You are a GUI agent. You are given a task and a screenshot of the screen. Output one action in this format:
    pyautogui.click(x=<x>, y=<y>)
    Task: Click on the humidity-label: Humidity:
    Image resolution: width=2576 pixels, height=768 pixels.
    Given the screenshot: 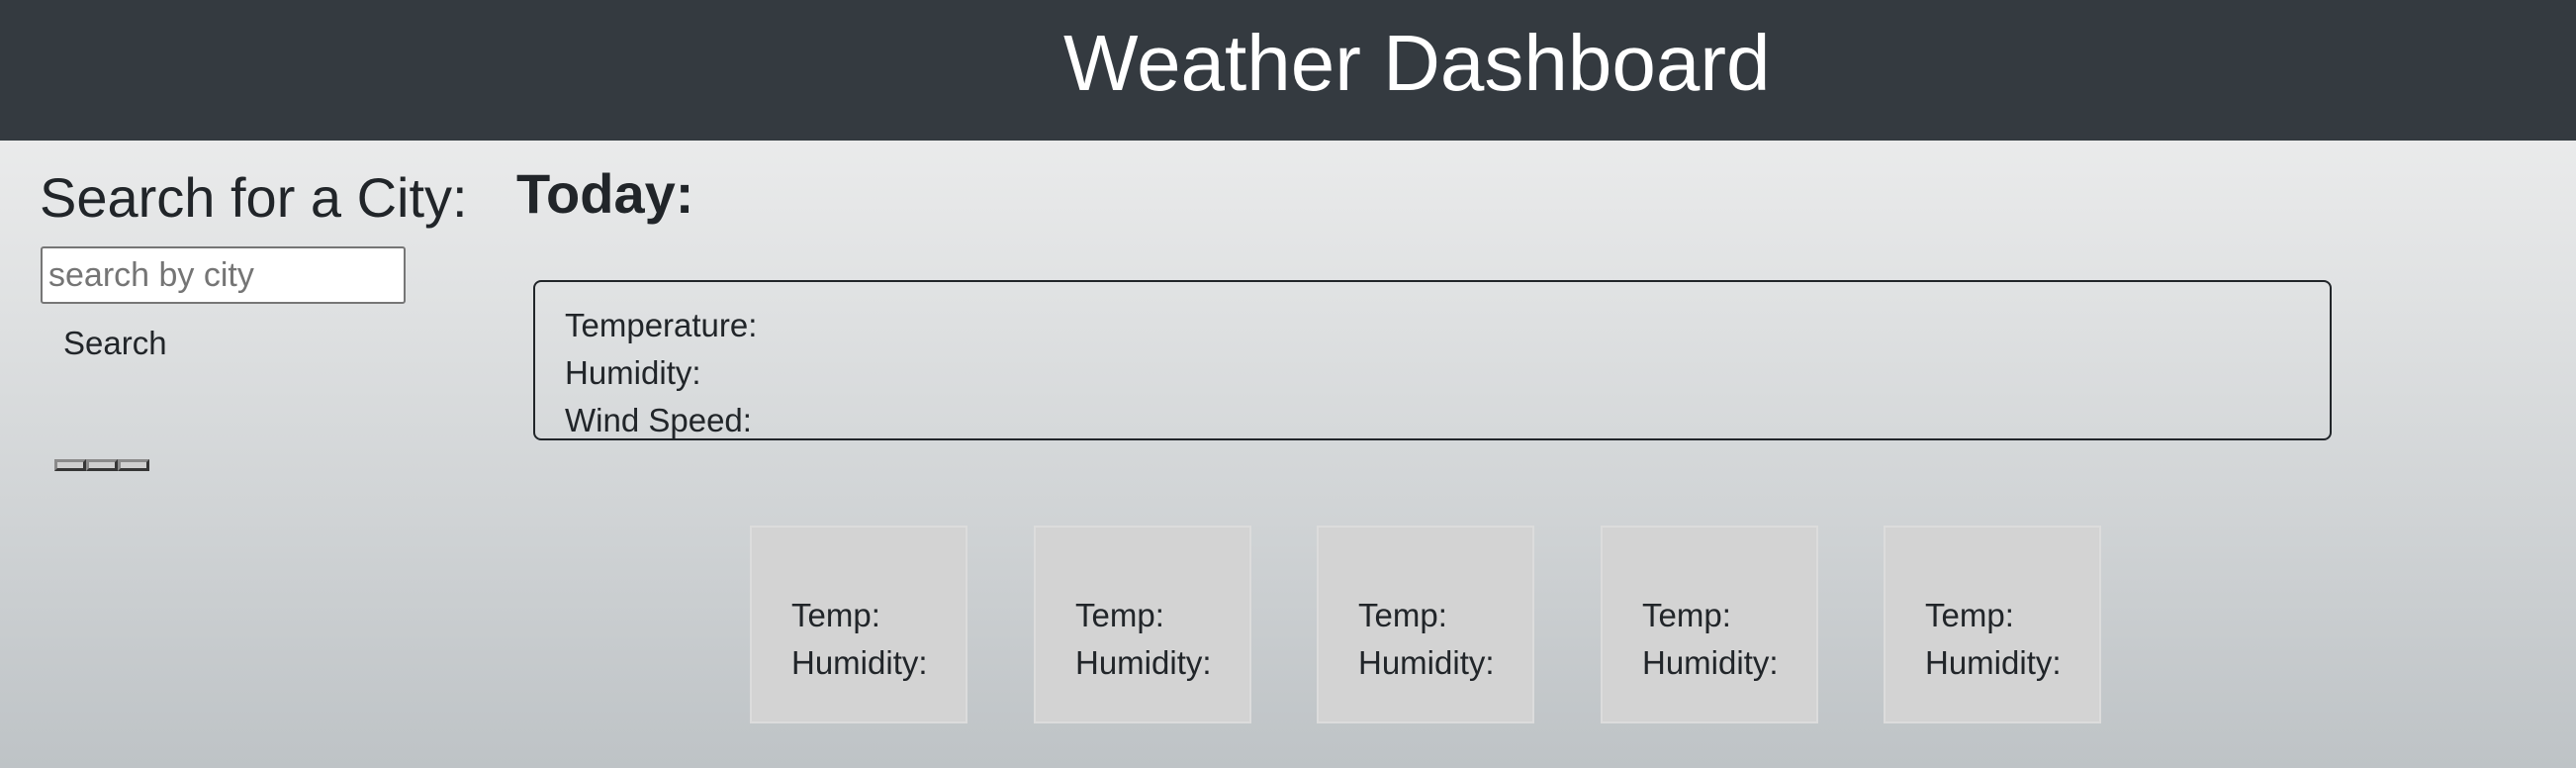 What is the action you would take?
    pyautogui.click(x=633, y=373)
    